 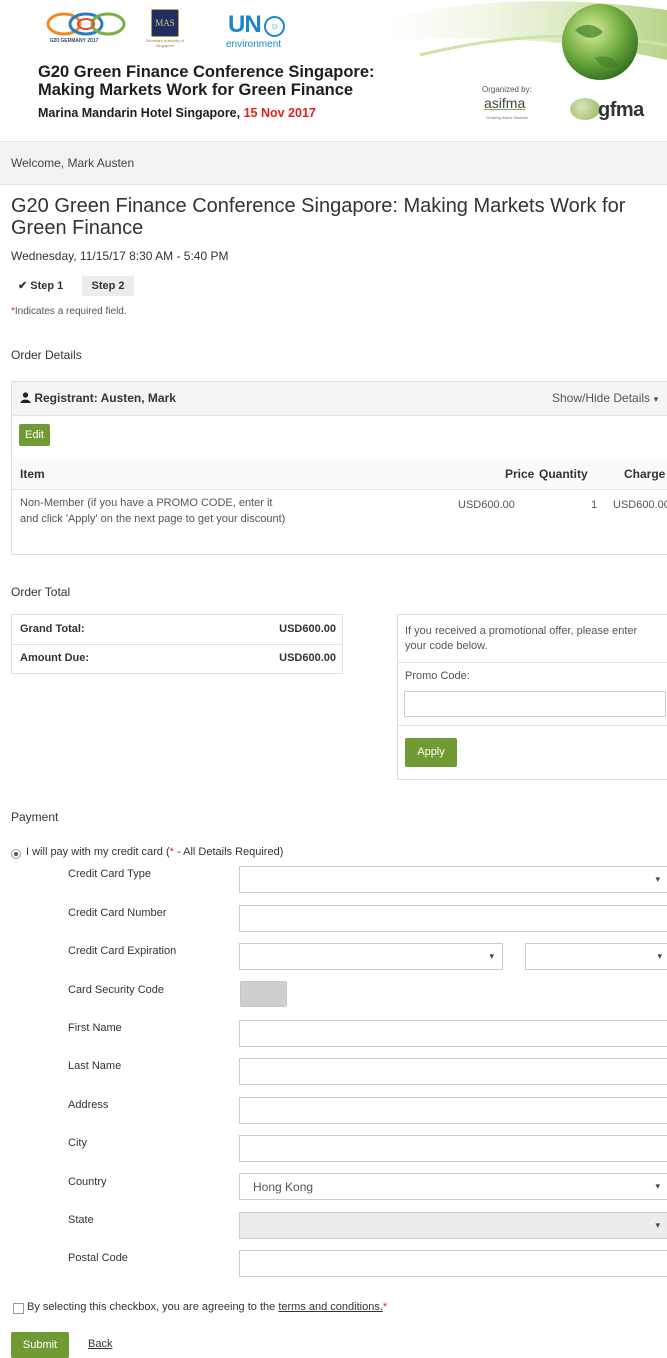 I want to click on un-logo-text: UN, so click(x=245, y=24).